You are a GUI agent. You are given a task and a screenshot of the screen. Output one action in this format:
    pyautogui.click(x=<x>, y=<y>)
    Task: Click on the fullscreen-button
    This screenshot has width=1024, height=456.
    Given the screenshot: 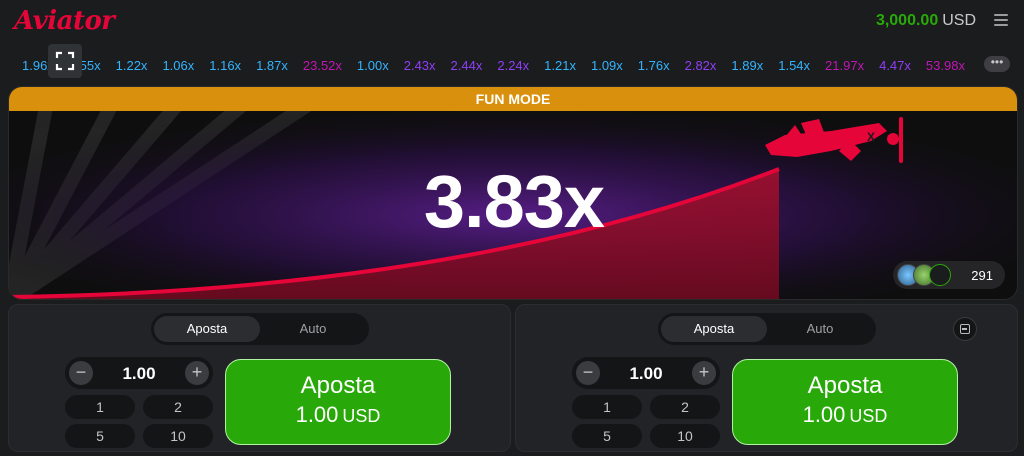 What is the action you would take?
    pyautogui.click(x=65, y=61)
    